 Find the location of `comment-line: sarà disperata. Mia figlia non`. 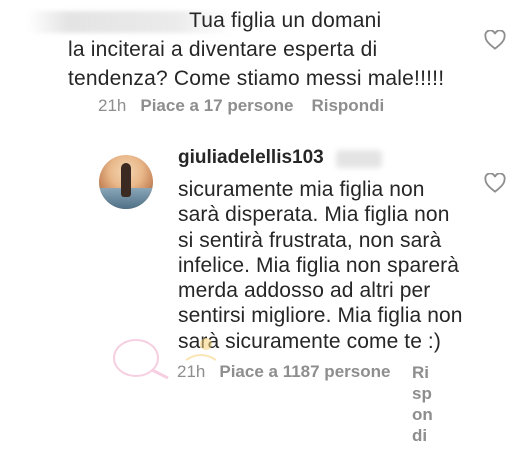

comment-line: sarà disperata. Mia figlia non is located at coordinates (314, 215).